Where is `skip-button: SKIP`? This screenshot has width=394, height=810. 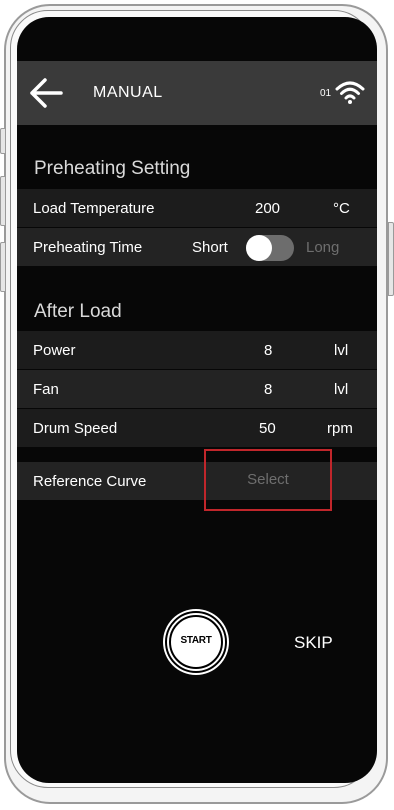
skip-button: SKIP is located at coordinates (313, 643).